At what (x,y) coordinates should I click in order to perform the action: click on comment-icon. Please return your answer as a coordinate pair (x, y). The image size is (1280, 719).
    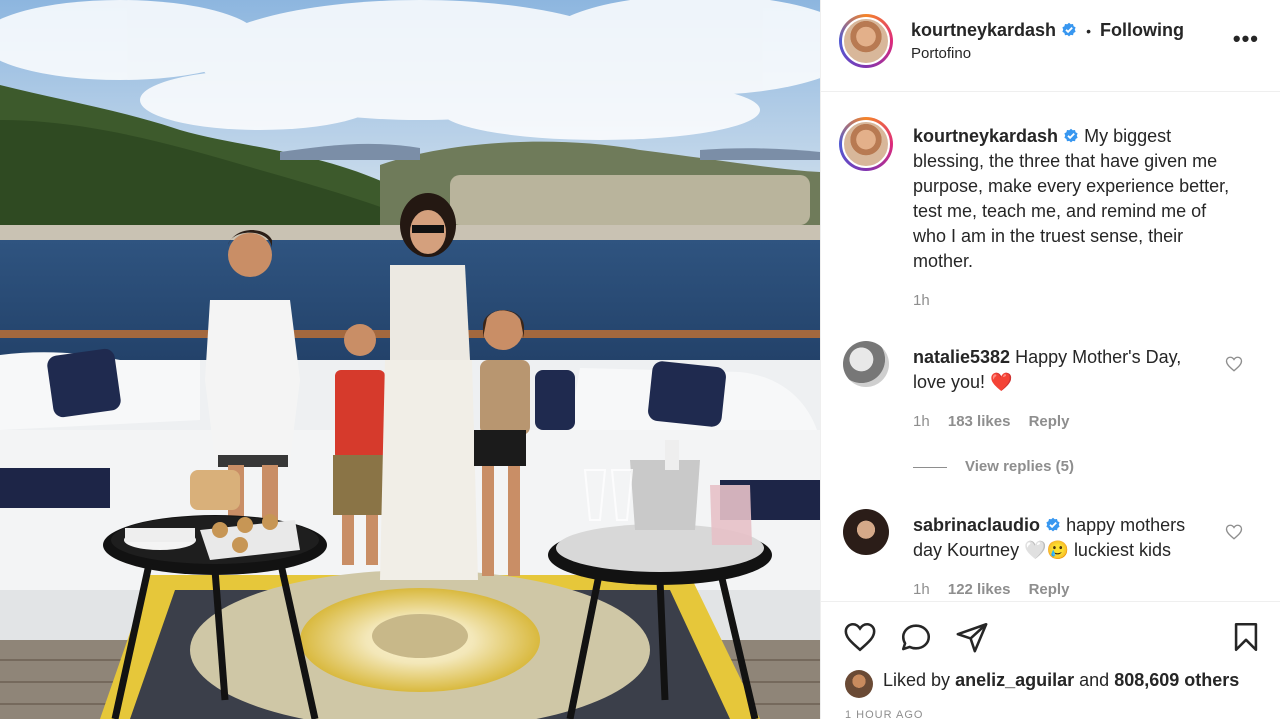
    Looking at the image, I should click on (916, 637).